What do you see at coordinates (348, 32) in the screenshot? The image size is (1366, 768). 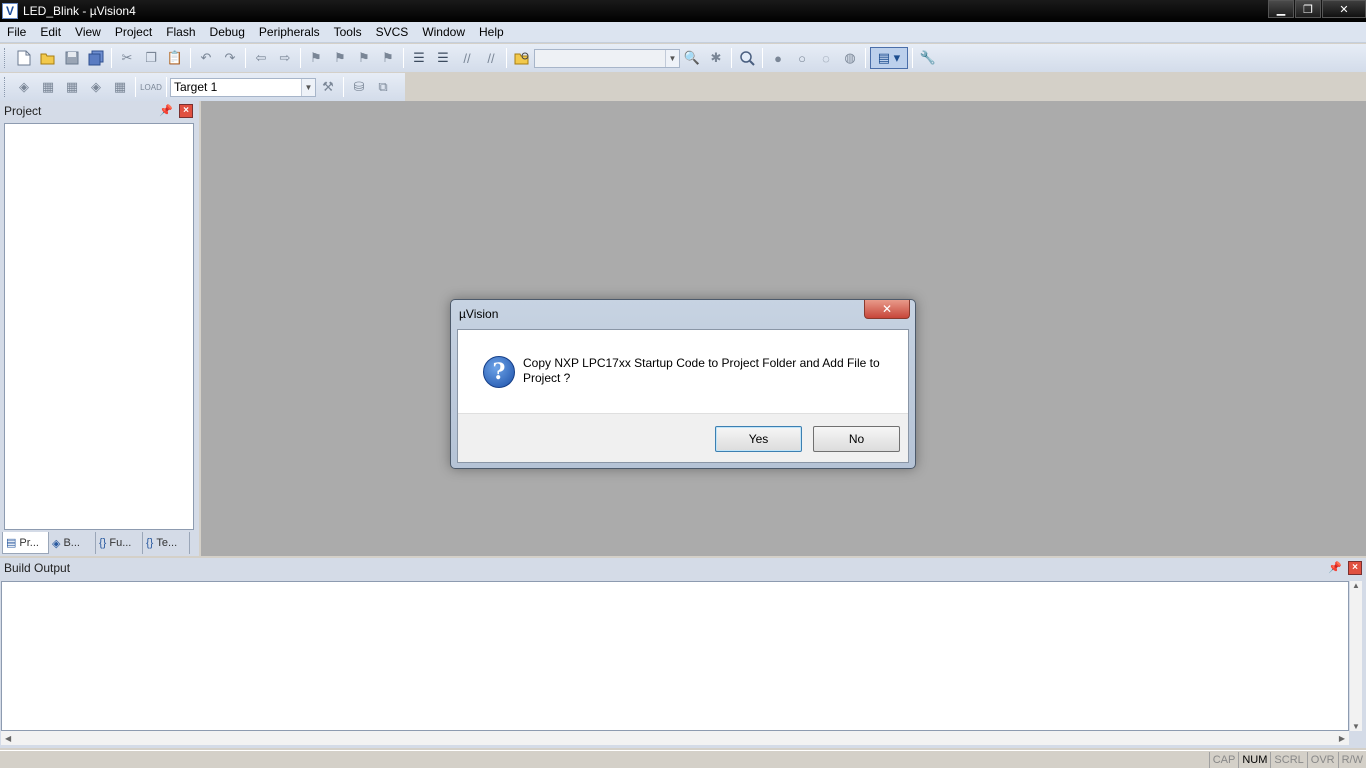 I see `menu-tools: Tools` at bounding box center [348, 32].